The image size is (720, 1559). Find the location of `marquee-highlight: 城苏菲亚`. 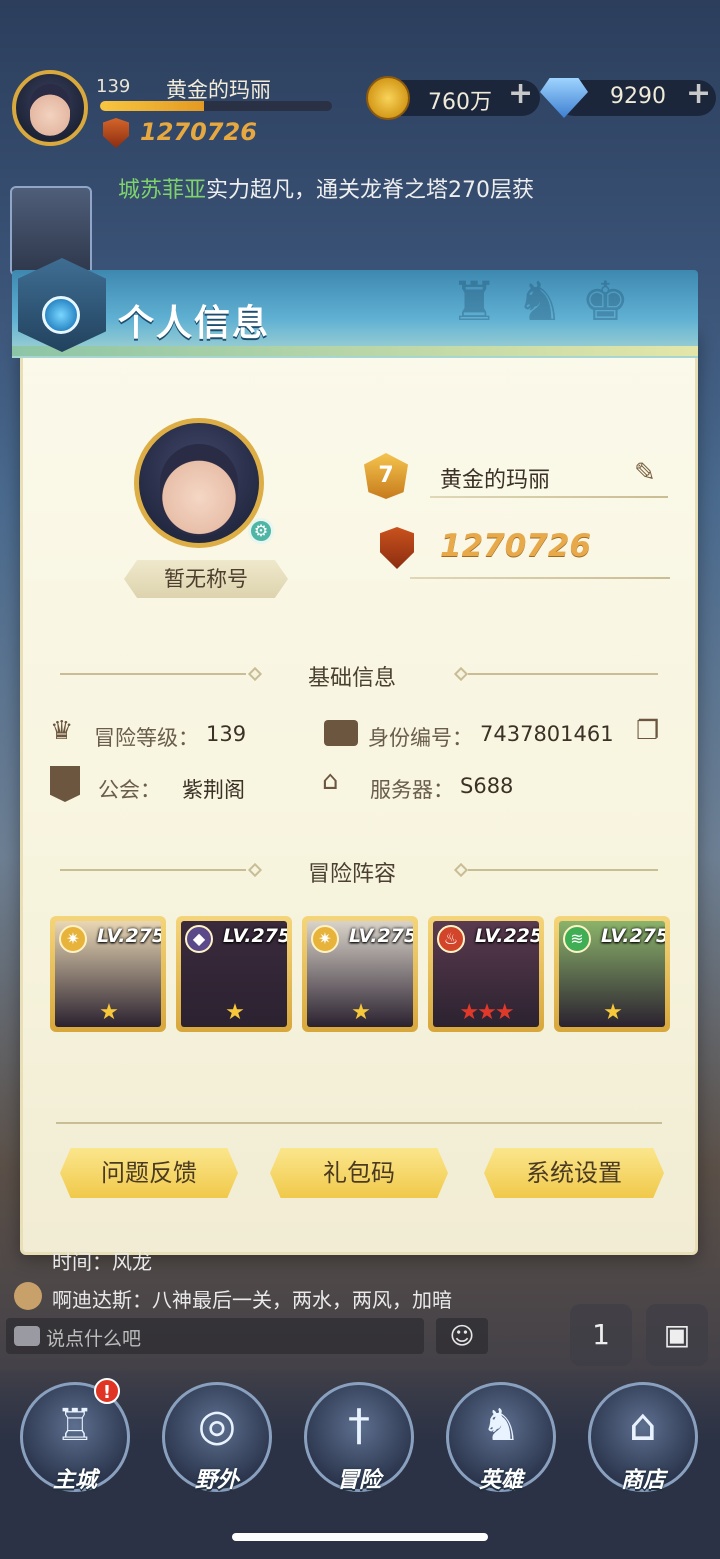

marquee-highlight: 城苏菲亚 is located at coordinates (162, 190).